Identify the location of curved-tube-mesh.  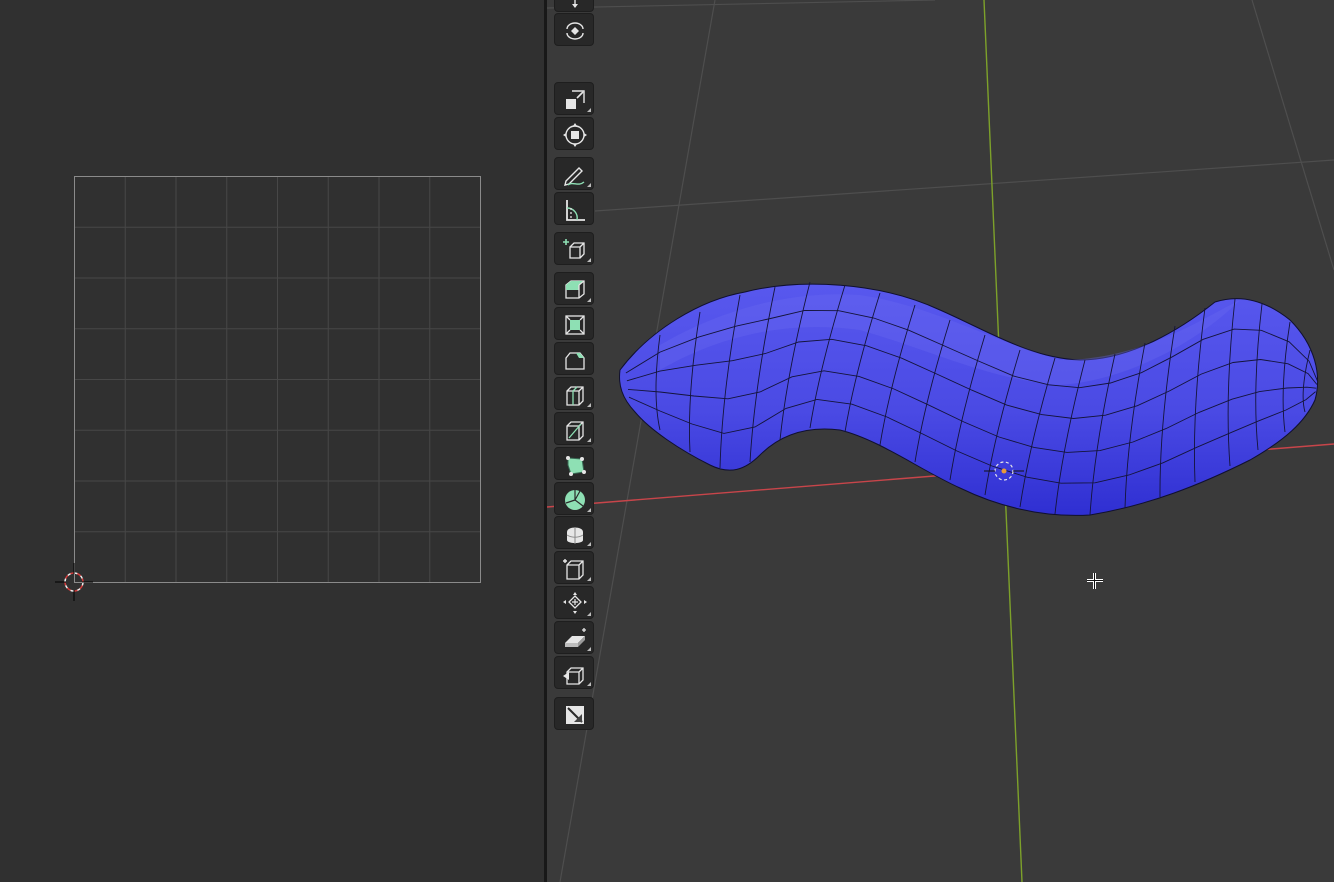
(968, 398).